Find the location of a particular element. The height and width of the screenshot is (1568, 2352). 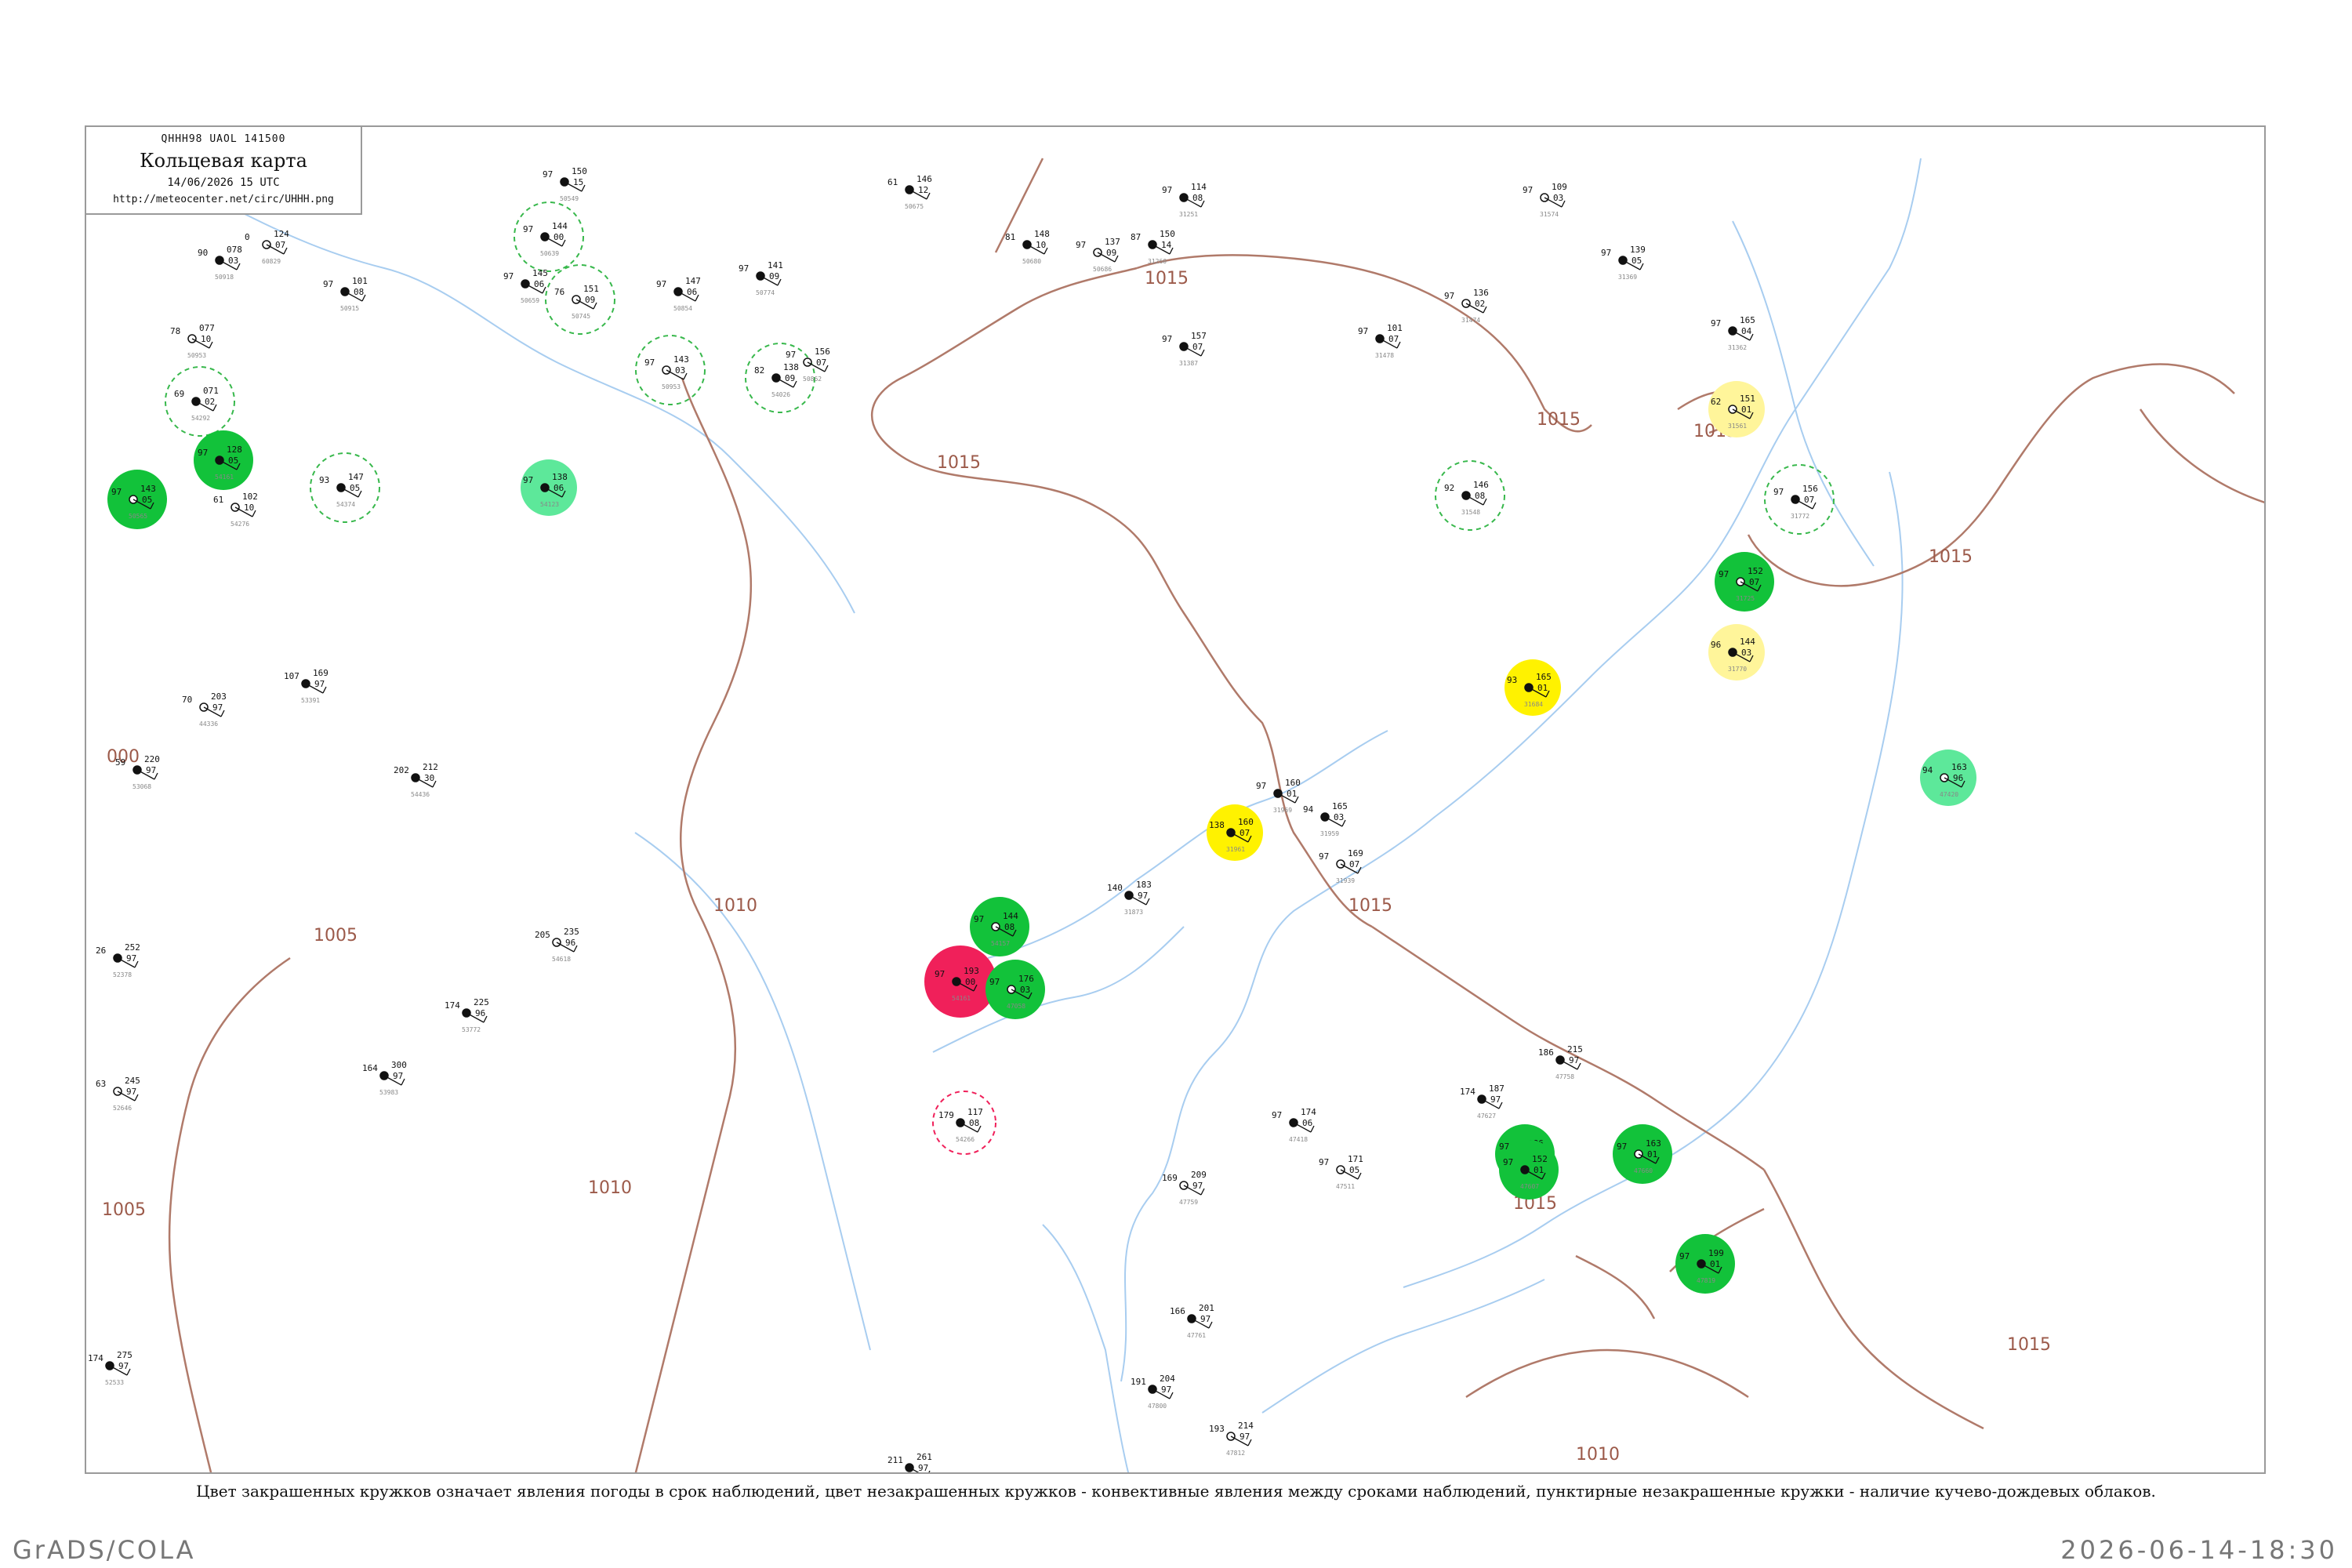

station-47607: 15201 97 47607 is located at coordinates (1529, 1170).